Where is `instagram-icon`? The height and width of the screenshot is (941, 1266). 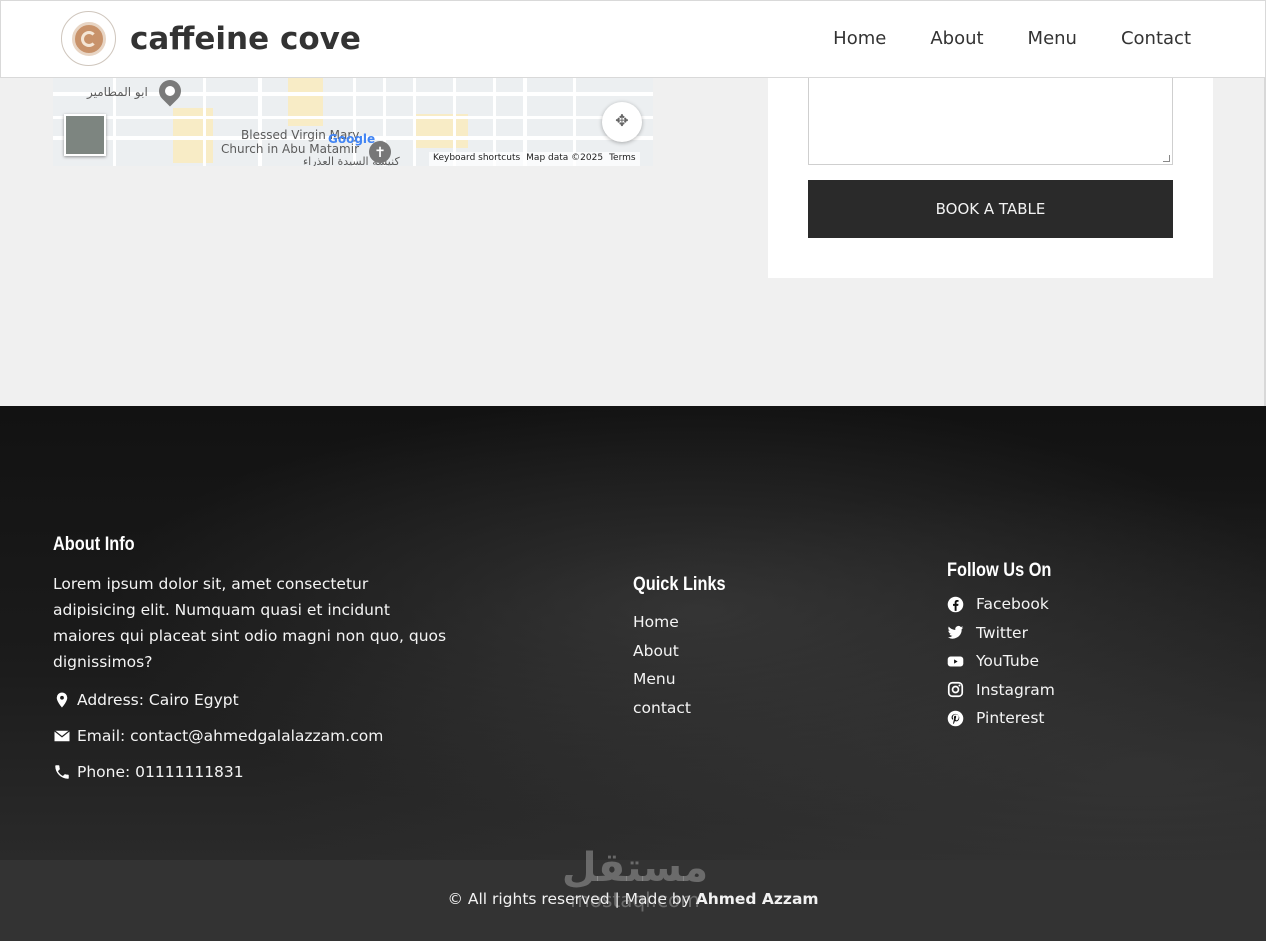
instagram-icon is located at coordinates (955, 690).